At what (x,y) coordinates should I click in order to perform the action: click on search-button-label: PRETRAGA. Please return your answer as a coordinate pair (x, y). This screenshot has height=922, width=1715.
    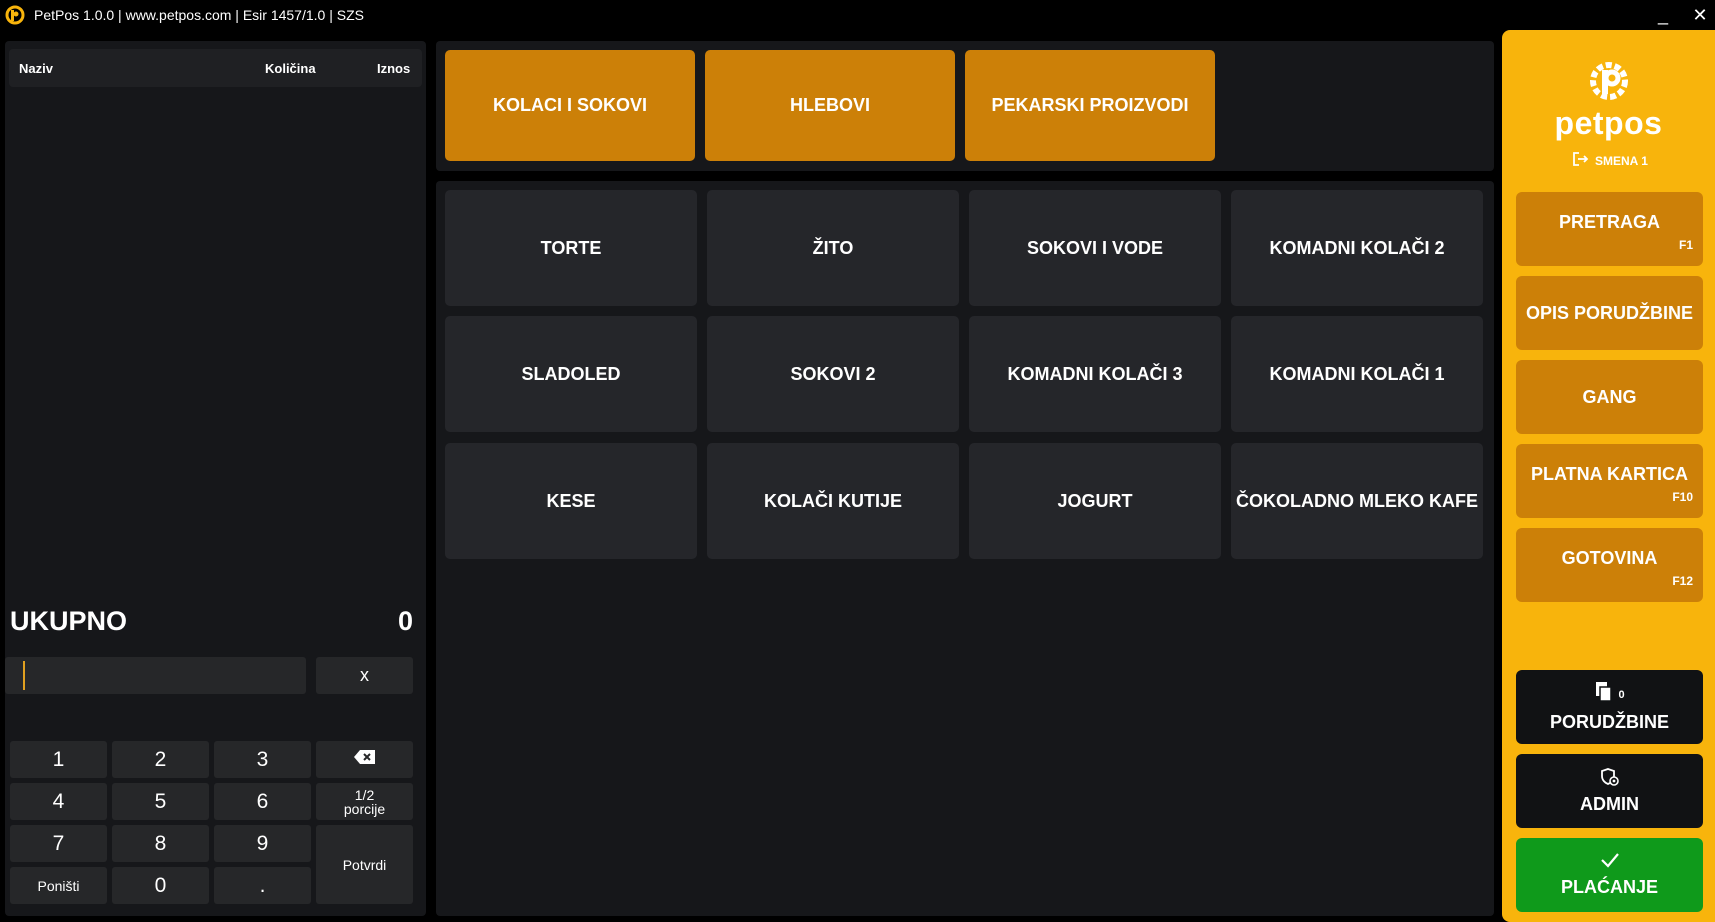
    Looking at the image, I should click on (1609, 221).